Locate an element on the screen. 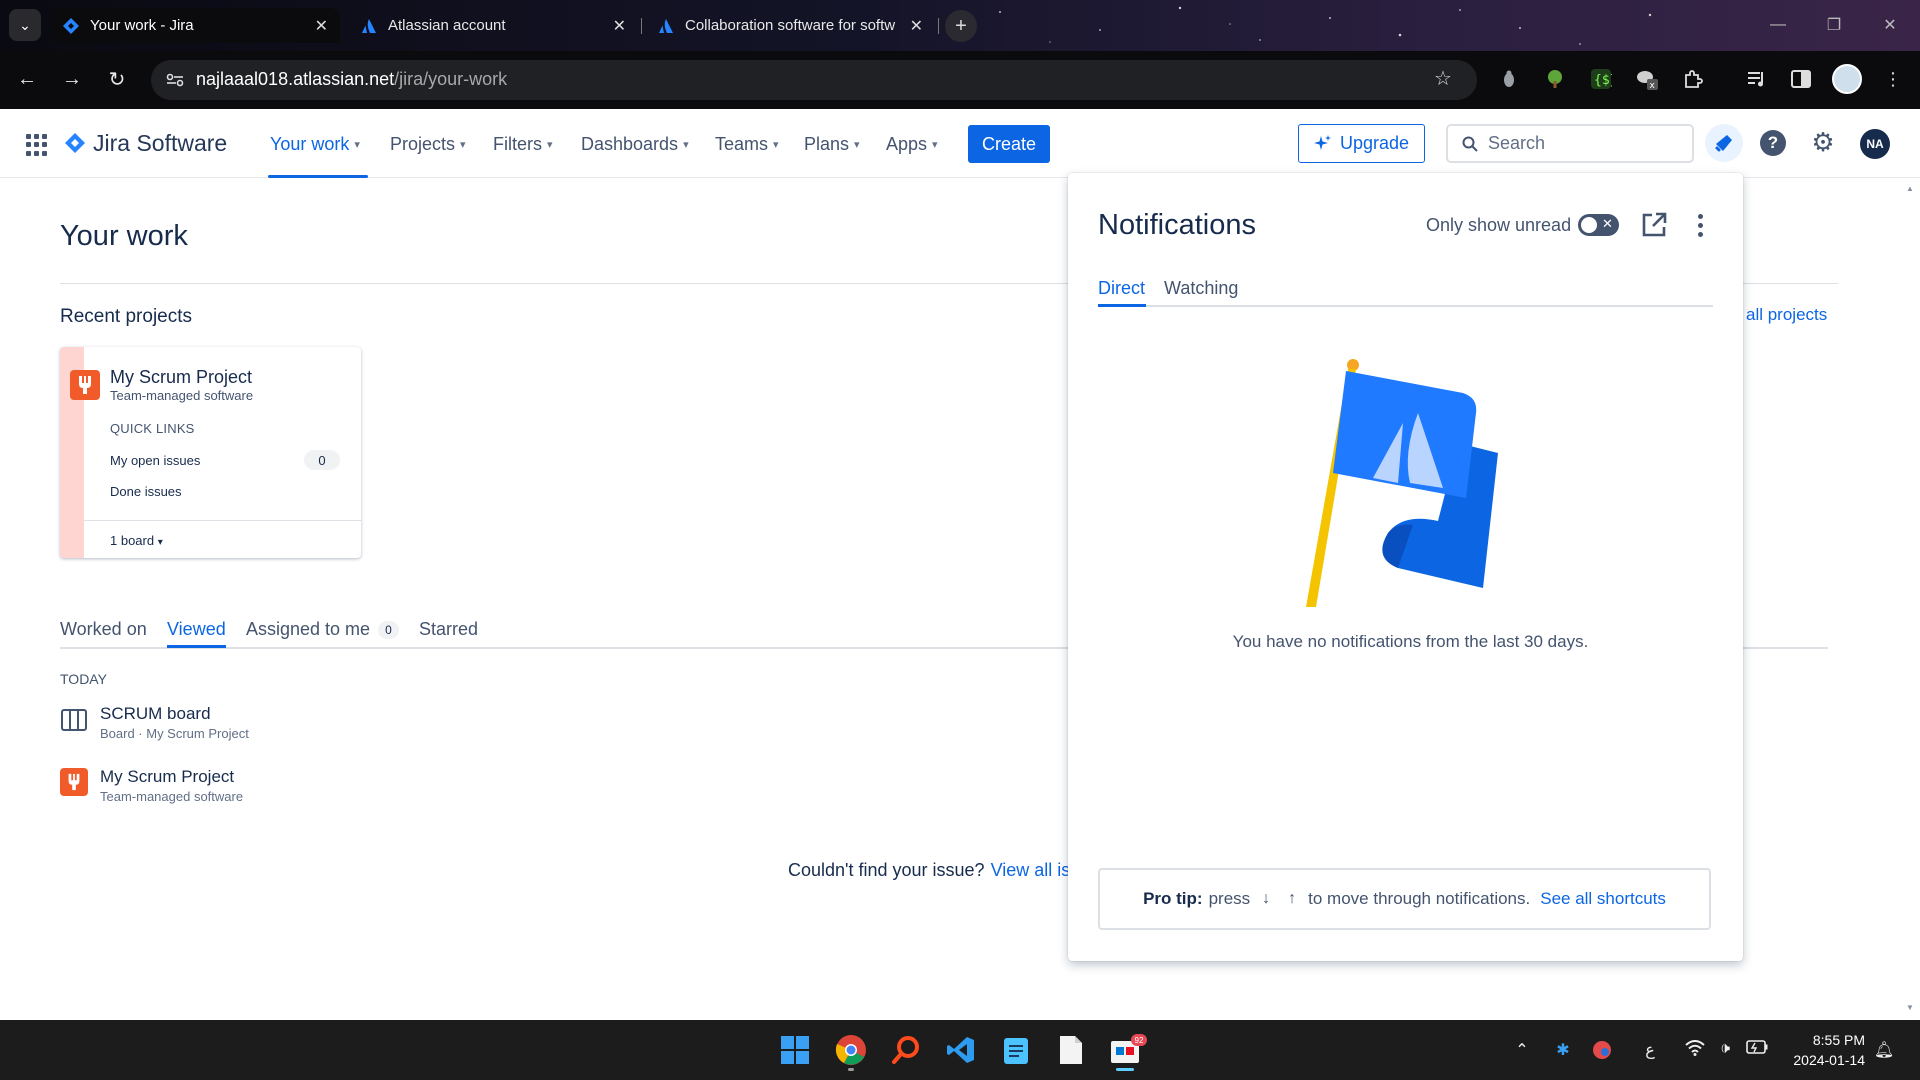  project-type: Team-managed software is located at coordinates (182, 395).